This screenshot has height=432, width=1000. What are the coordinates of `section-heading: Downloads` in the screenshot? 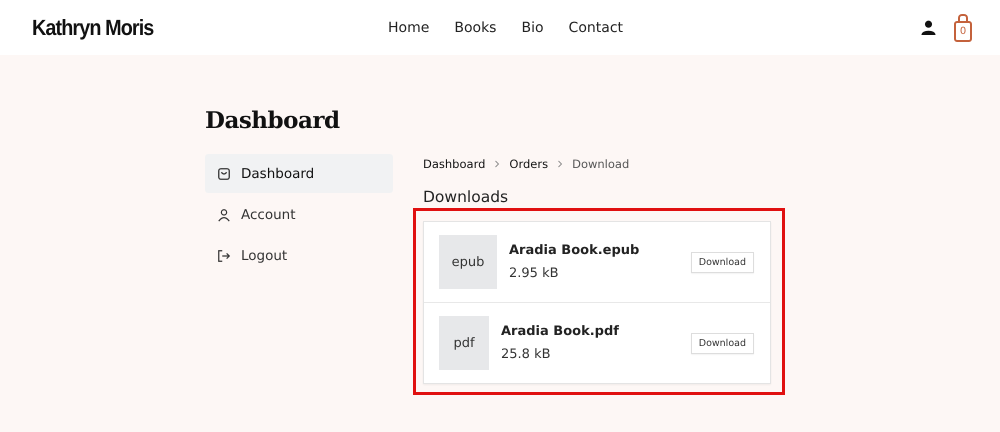 It's located at (466, 197).